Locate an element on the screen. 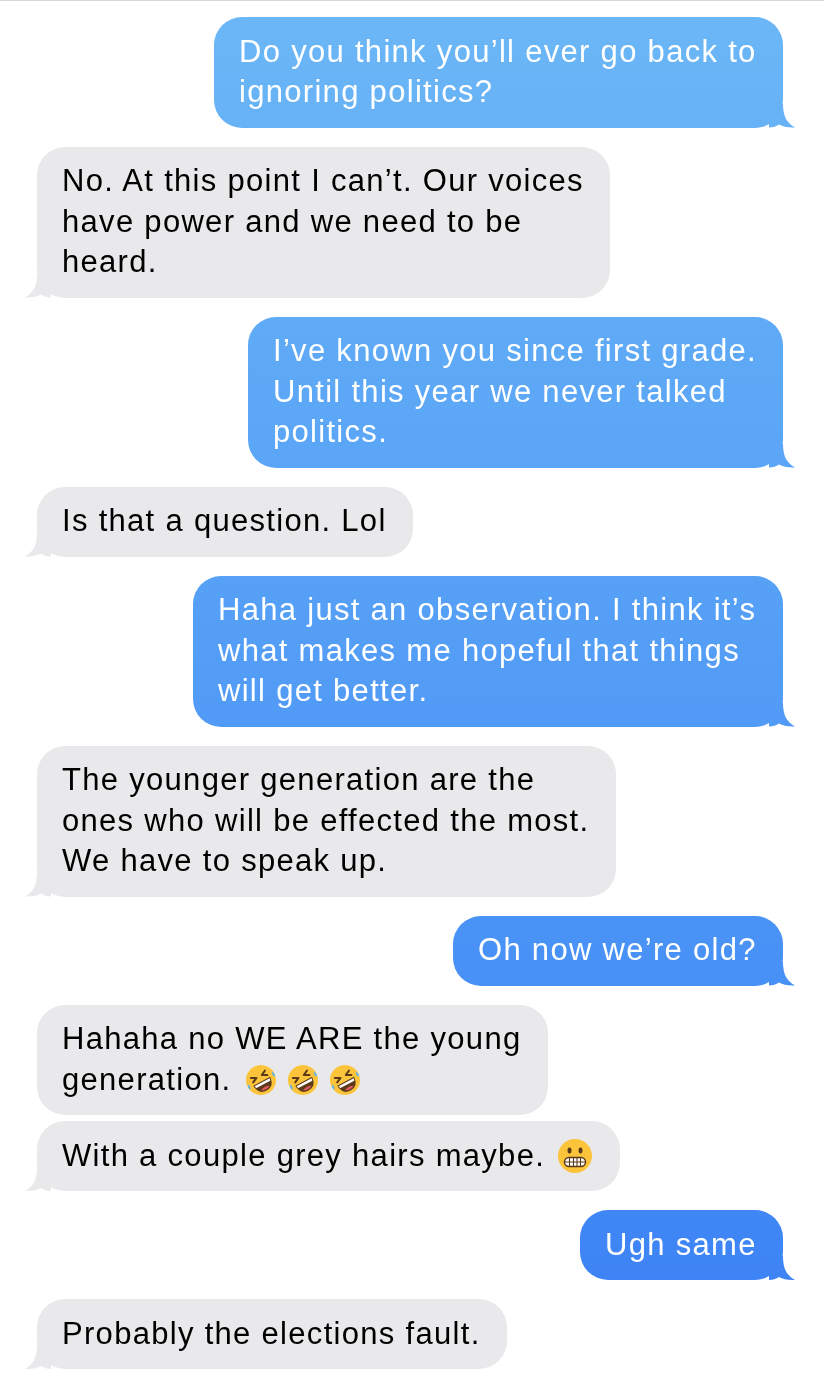  message-text: Ugh same is located at coordinates (681, 1244).